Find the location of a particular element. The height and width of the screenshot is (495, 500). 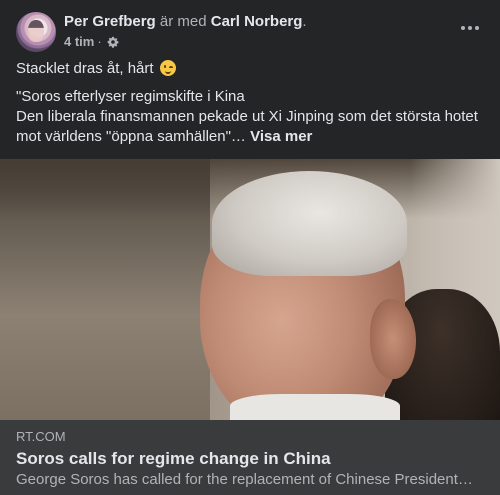

post-text: Stacklet dras åt, hårt is located at coordinates (85, 68).